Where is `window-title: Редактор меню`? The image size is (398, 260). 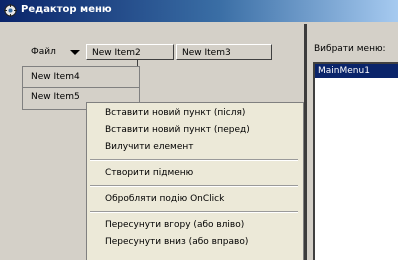 window-title: Редактор меню is located at coordinates (66, 9).